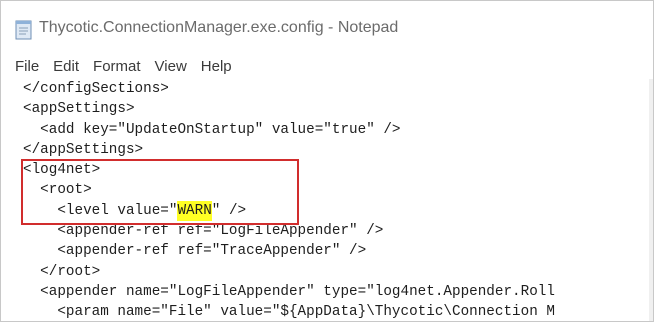 Image resolution: width=654 pixels, height=322 pixels. What do you see at coordinates (651, 200) in the screenshot?
I see `vertical-scrollbar` at bounding box center [651, 200].